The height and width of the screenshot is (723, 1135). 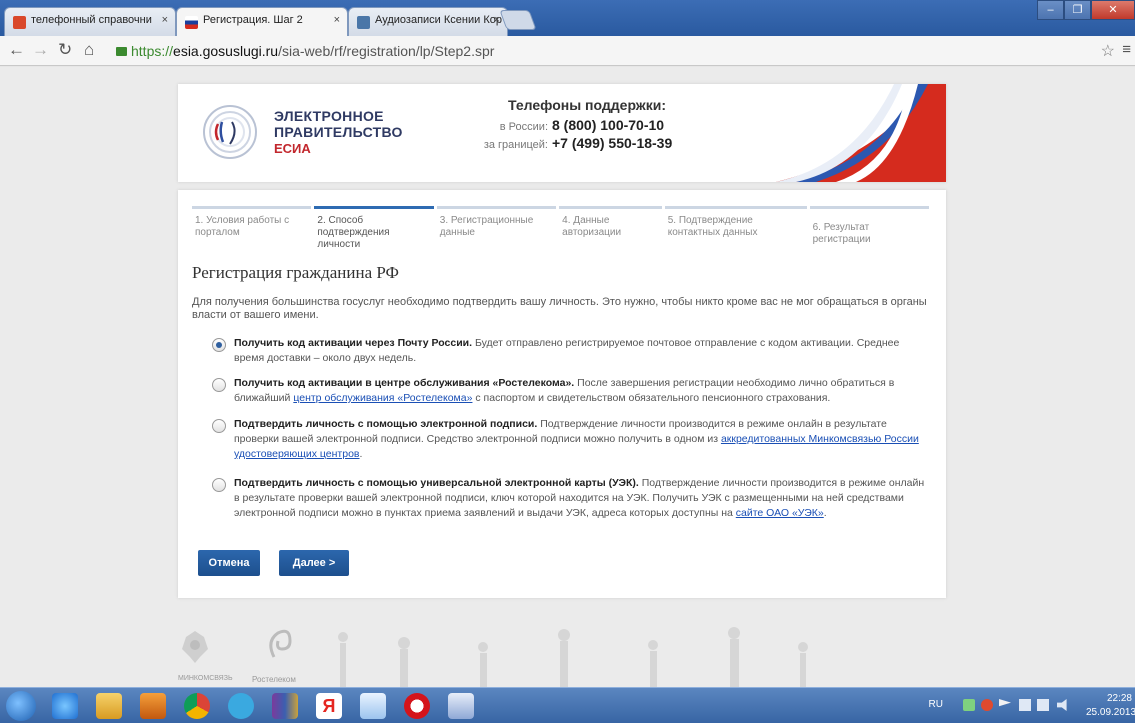 I want to click on russia-flag-favicon-icon, so click(x=191, y=22).